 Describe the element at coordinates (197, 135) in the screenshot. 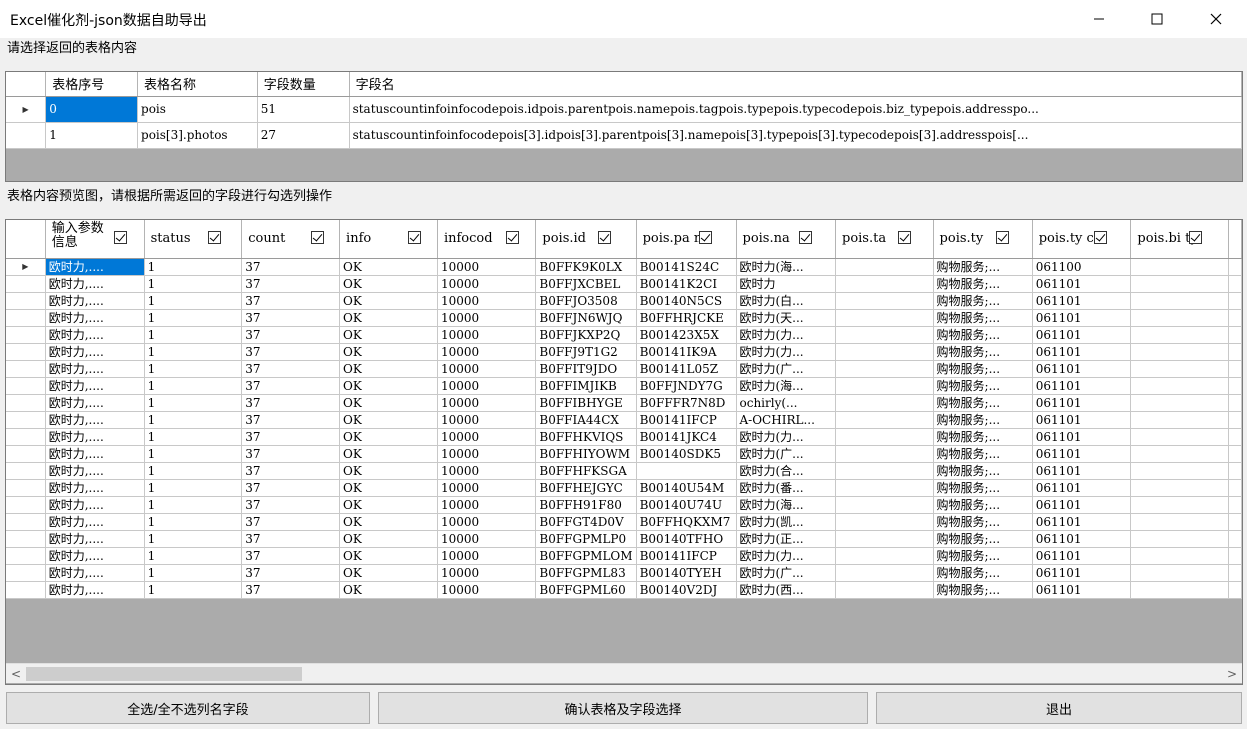

I see `table-cell: pois[3].photos` at that location.